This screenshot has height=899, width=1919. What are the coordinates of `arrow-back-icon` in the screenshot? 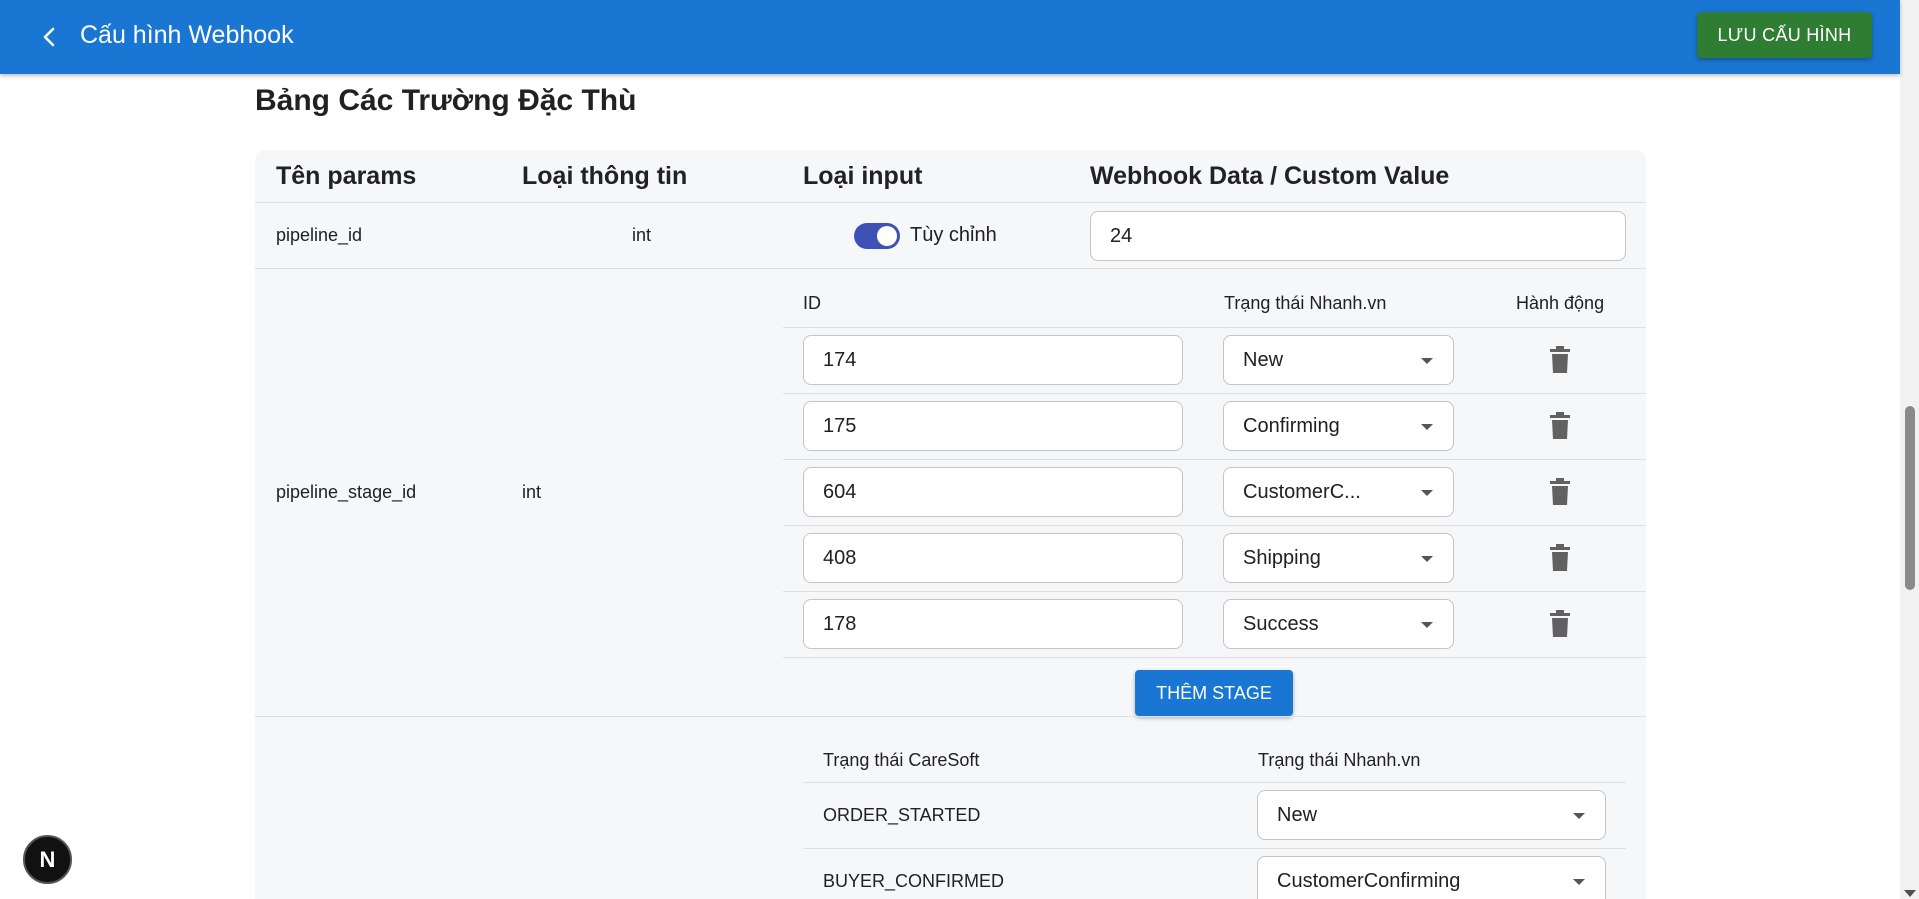 It's located at (49, 37).